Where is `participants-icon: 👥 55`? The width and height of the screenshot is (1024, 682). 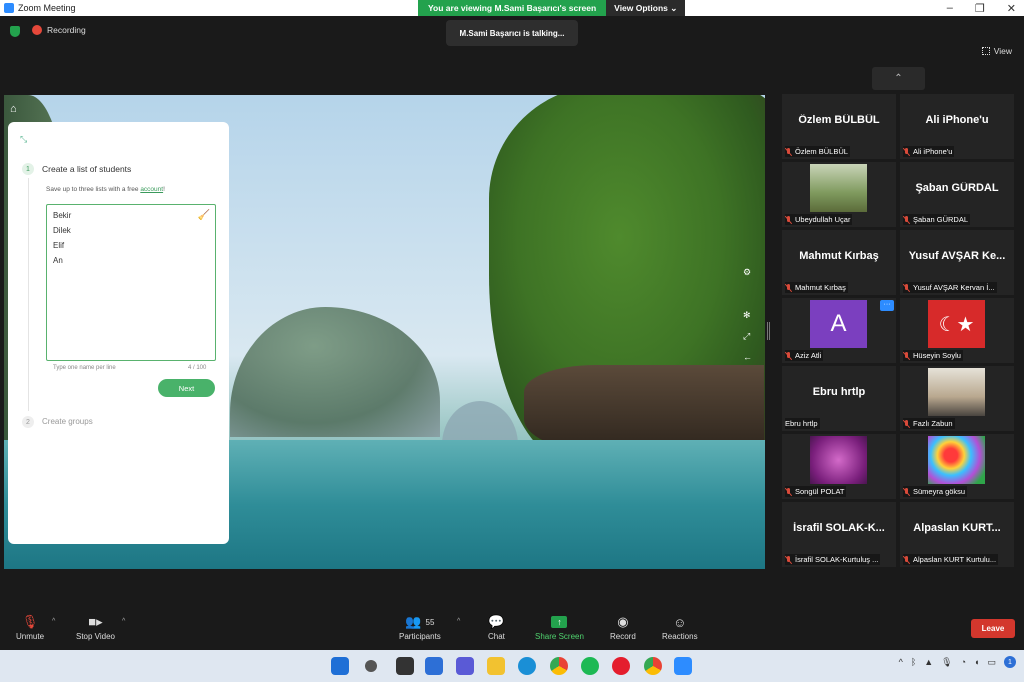 participants-icon: 👥 55 is located at coordinates (420, 621).